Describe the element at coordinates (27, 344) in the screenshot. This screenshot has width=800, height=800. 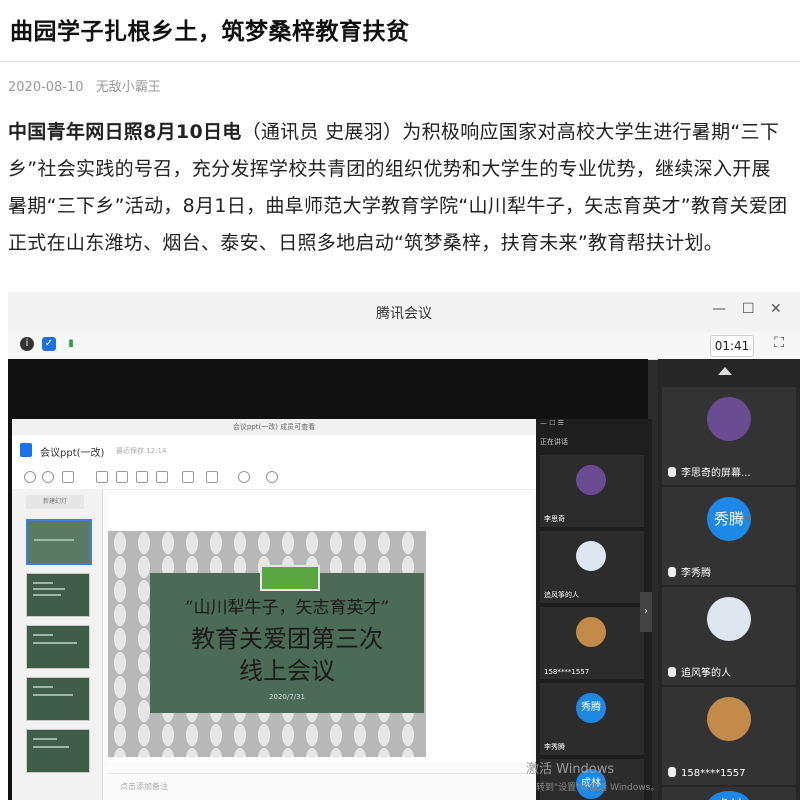
I see `info-icon: i` at that location.